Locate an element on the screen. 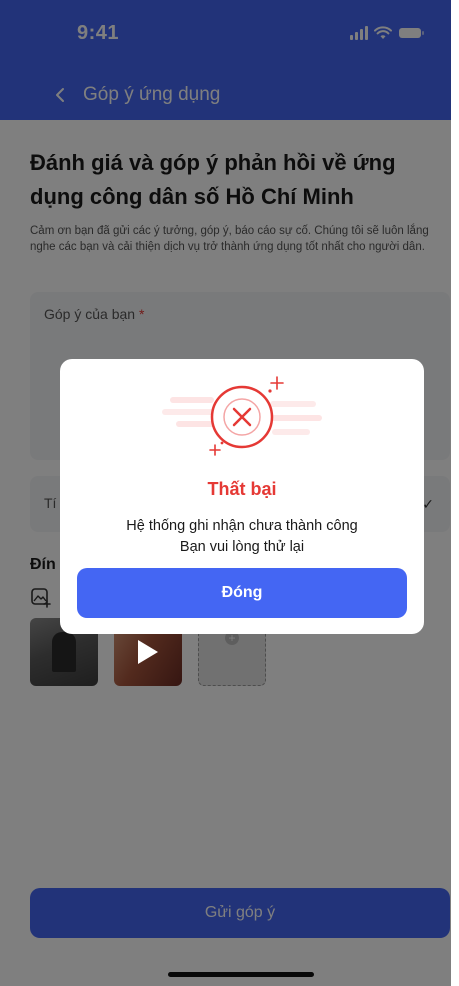 The image size is (459, 986). dialog-message-line-2: Bạn vui lòng thử lại is located at coordinates (242, 547).